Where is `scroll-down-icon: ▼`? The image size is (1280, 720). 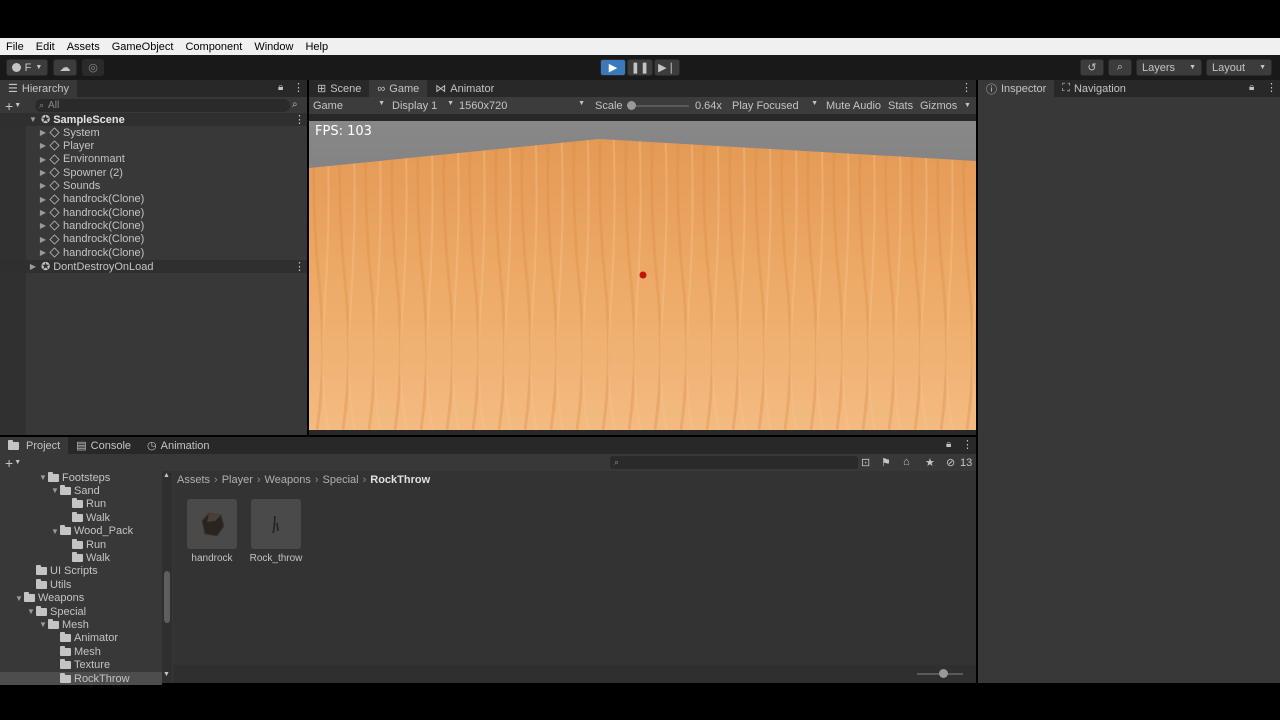 scroll-down-icon: ▼ is located at coordinates (166, 674).